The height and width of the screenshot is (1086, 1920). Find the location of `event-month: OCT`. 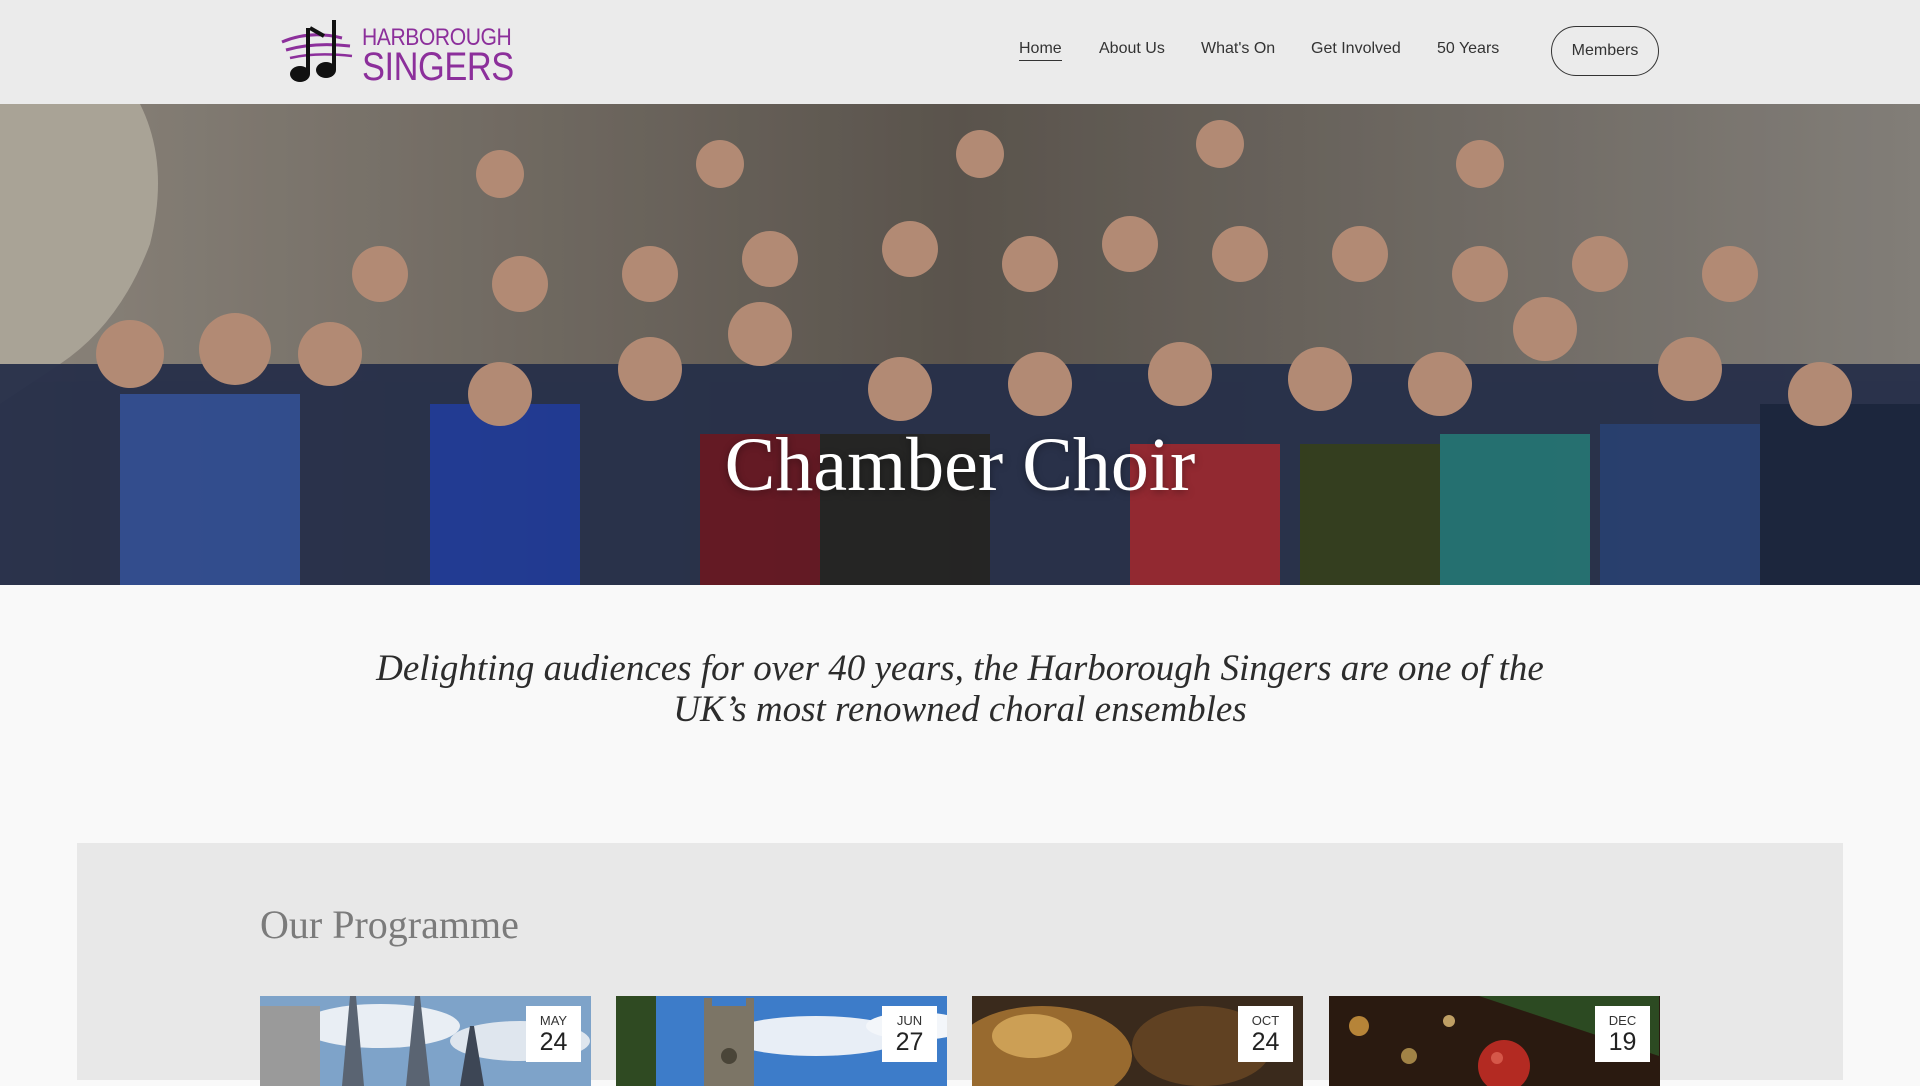

event-month: OCT is located at coordinates (1265, 1020).